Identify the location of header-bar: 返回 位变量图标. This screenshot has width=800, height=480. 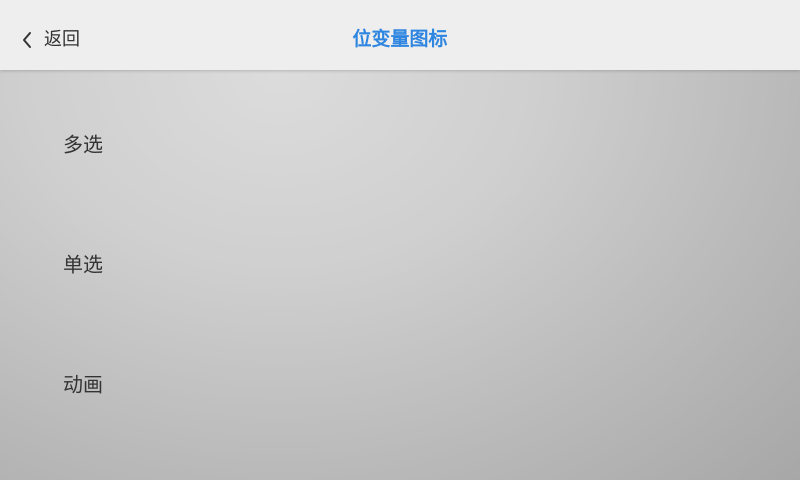
(400, 35).